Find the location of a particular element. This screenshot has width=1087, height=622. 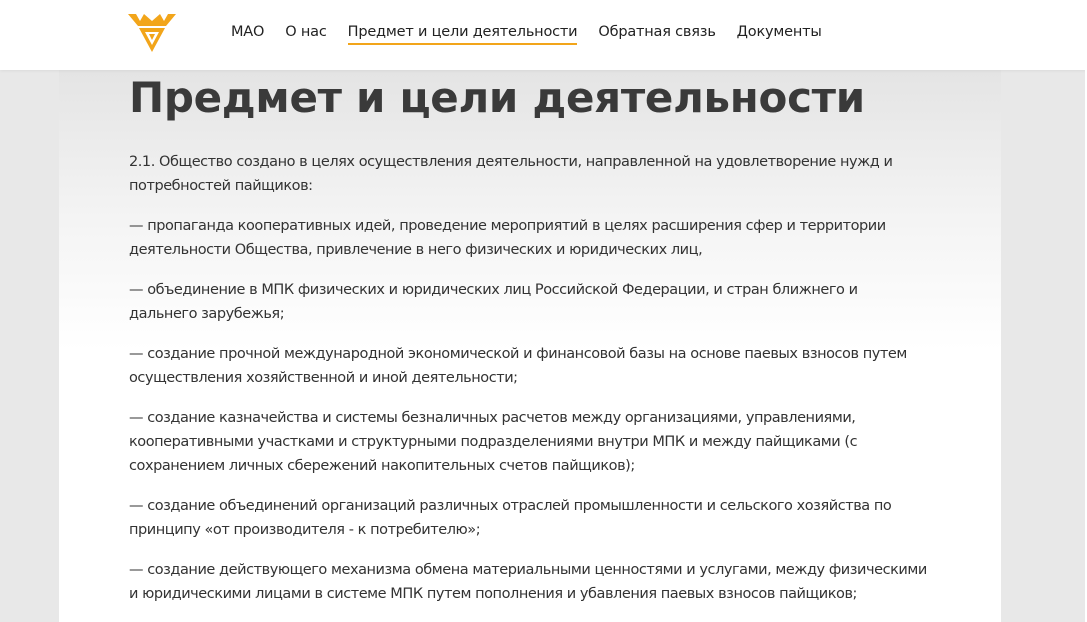

nav-item-documents: Документы is located at coordinates (779, 34).